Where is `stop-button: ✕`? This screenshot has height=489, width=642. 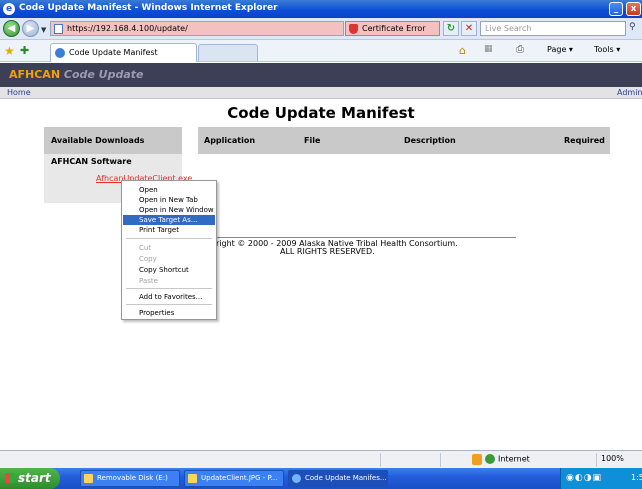 stop-button: ✕ is located at coordinates (469, 28).